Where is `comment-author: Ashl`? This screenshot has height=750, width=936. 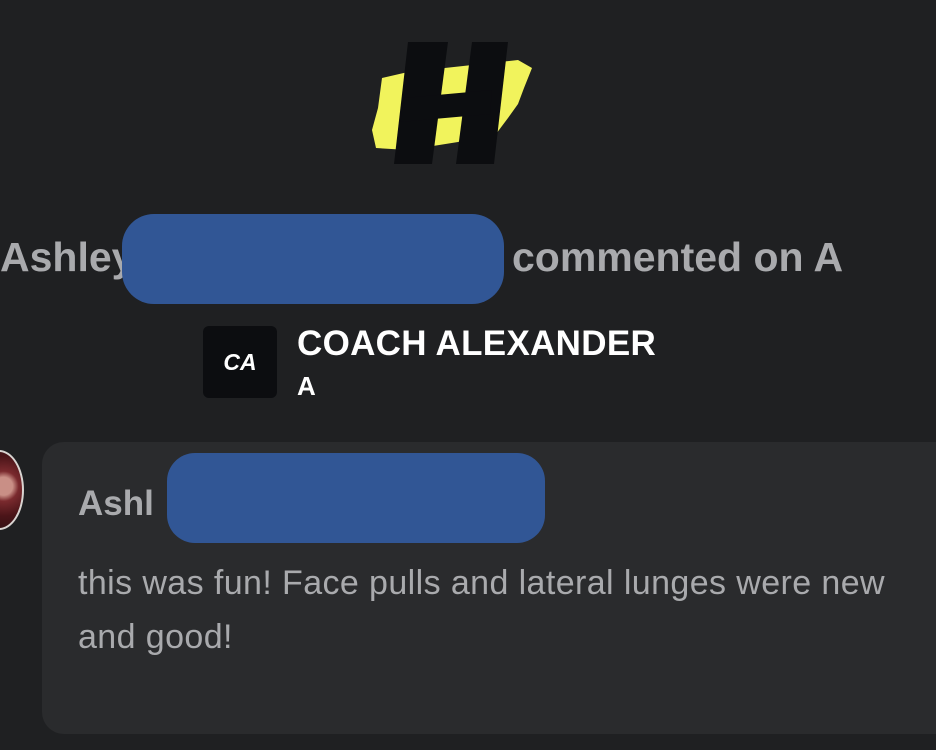 comment-author: Ashl is located at coordinates (116, 503).